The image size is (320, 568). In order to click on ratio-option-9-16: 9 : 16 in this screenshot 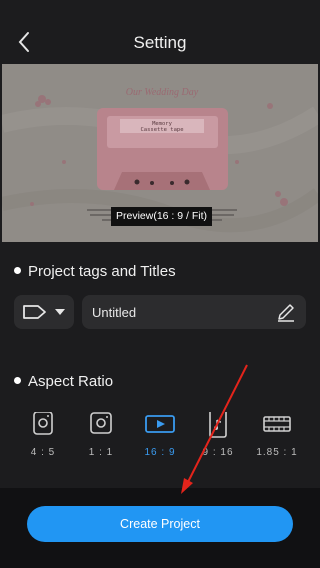, I will do `click(218, 434)`.